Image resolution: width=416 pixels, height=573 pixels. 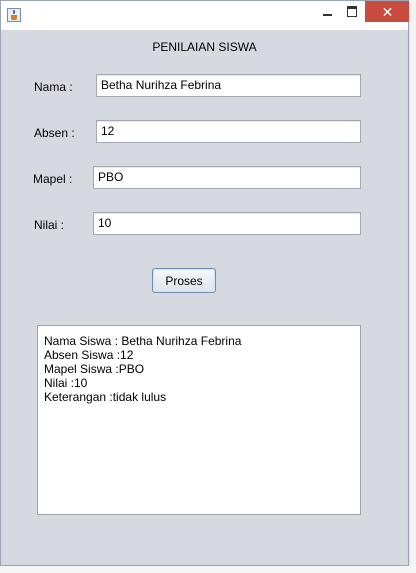 What do you see at coordinates (208, 569) in the screenshot?
I see `background-strip-bottom` at bounding box center [208, 569].